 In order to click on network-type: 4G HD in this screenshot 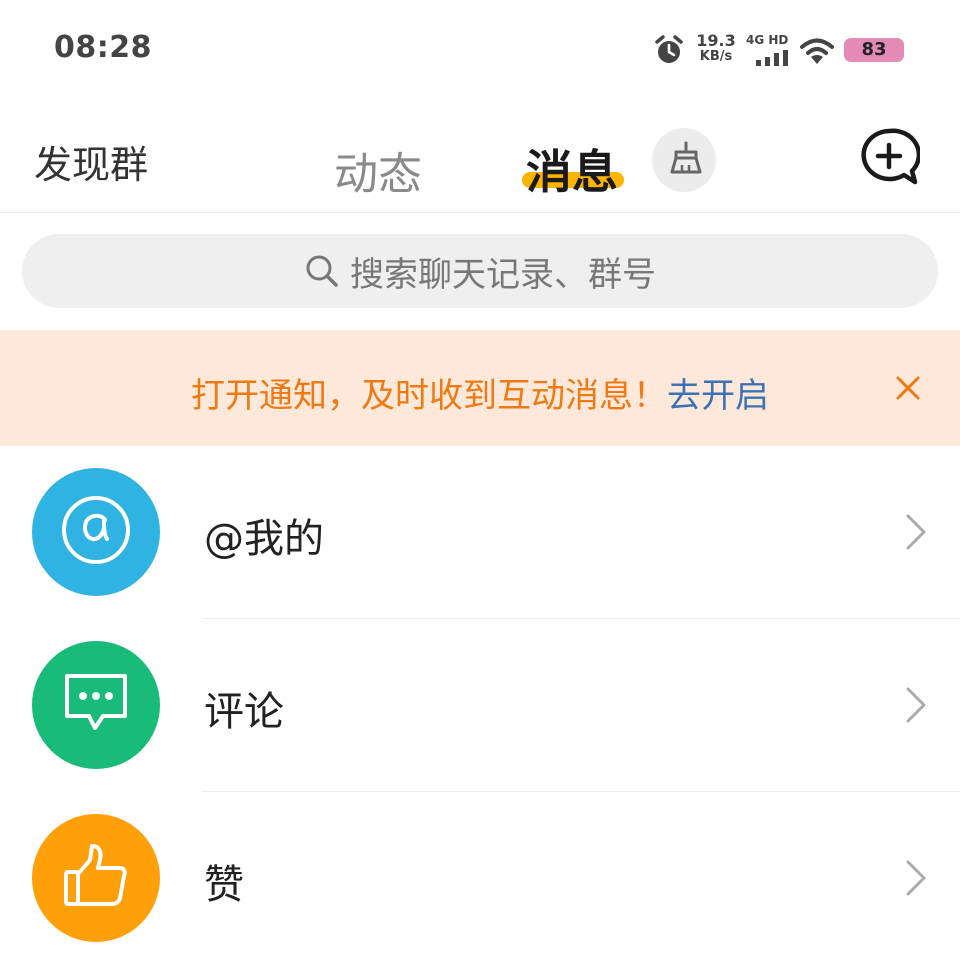, I will do `click(767, 40)`.